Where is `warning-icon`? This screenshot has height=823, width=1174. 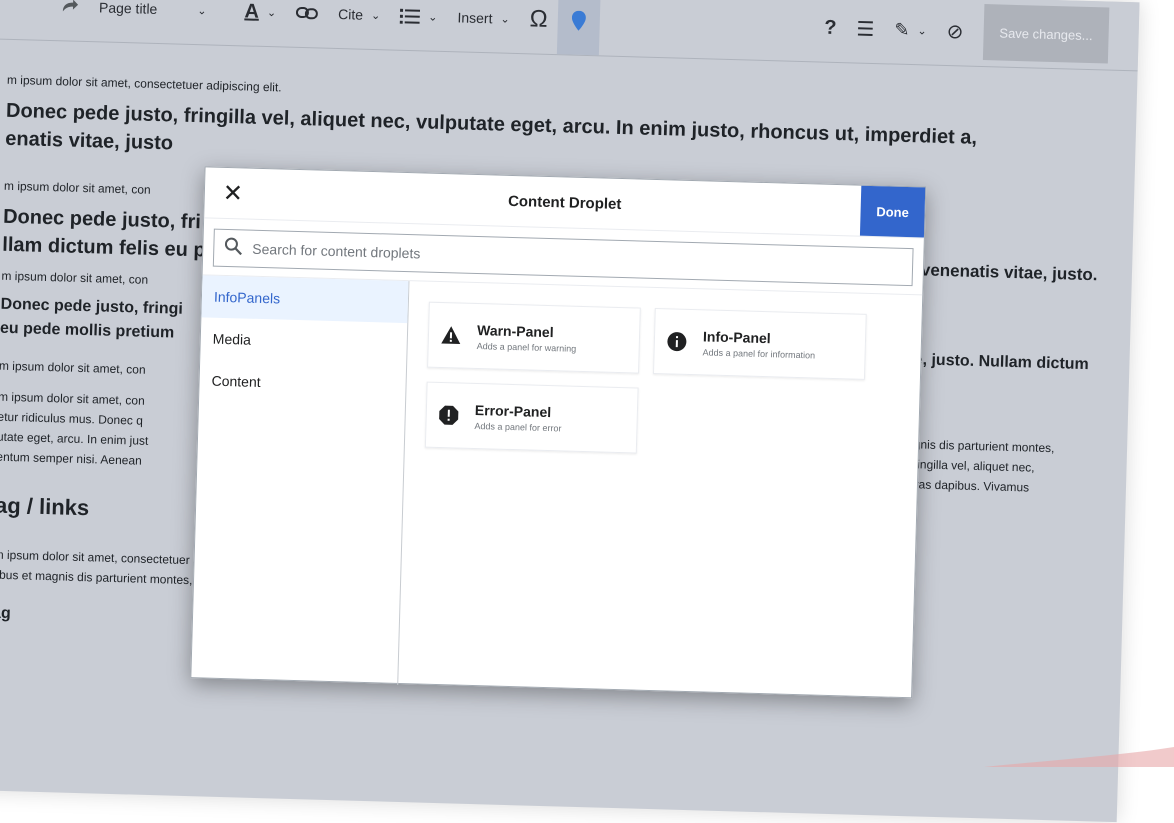
warning-icon is located at coordinates (451, 335).